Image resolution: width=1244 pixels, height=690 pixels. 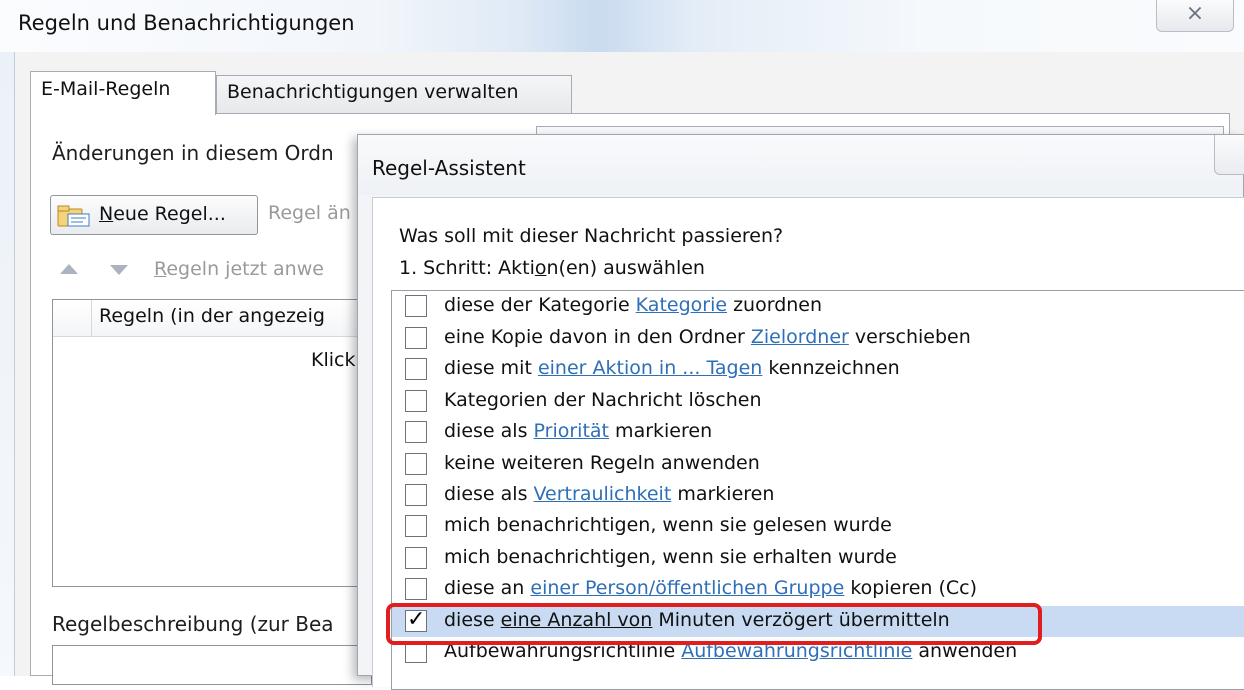 I want to click on action-row: diese der Kategorie Kategorie zuordnen, so click(x=818, y=306).